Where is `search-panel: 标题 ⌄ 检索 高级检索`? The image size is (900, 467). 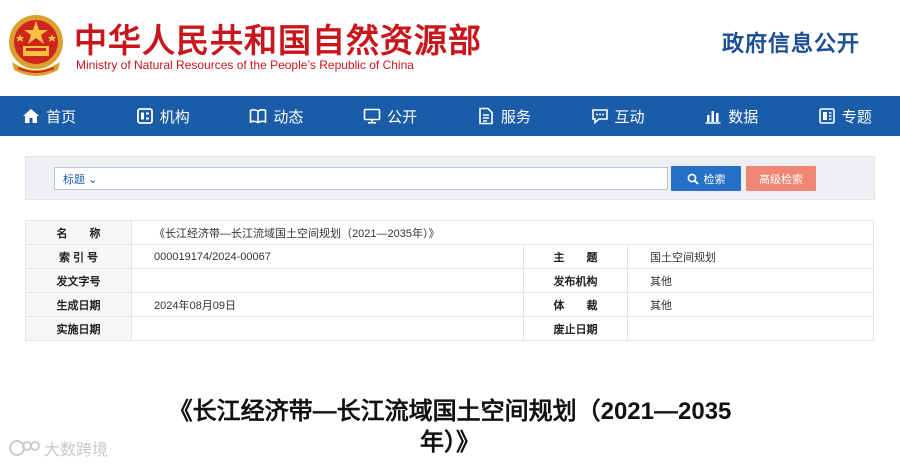 search-panel: 标题 ⌄ 检索 高级检索 is located at coordinates (450, 178).